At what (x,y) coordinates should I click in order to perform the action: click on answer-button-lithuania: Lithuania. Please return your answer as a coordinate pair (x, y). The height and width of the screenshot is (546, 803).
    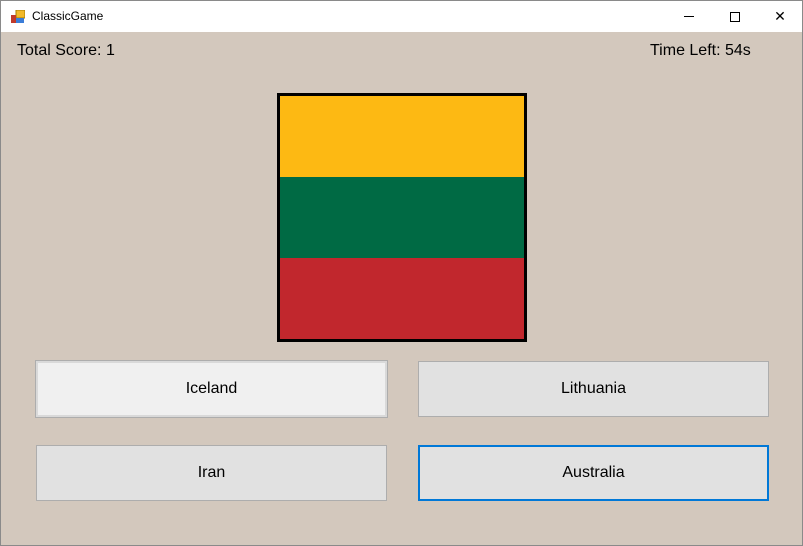
    Looking at the image, I should click on (593, 389).